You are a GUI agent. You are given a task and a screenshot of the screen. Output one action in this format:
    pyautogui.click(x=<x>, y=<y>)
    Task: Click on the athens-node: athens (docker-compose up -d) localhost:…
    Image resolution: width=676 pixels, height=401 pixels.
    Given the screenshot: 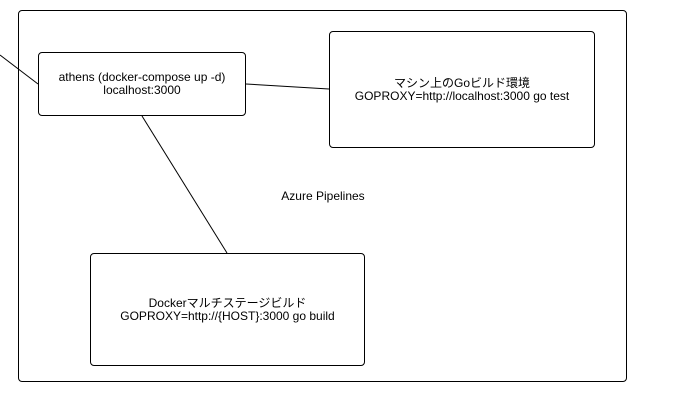 What is the action you would take?
    pyautogui.click(x=142, y=84)
    